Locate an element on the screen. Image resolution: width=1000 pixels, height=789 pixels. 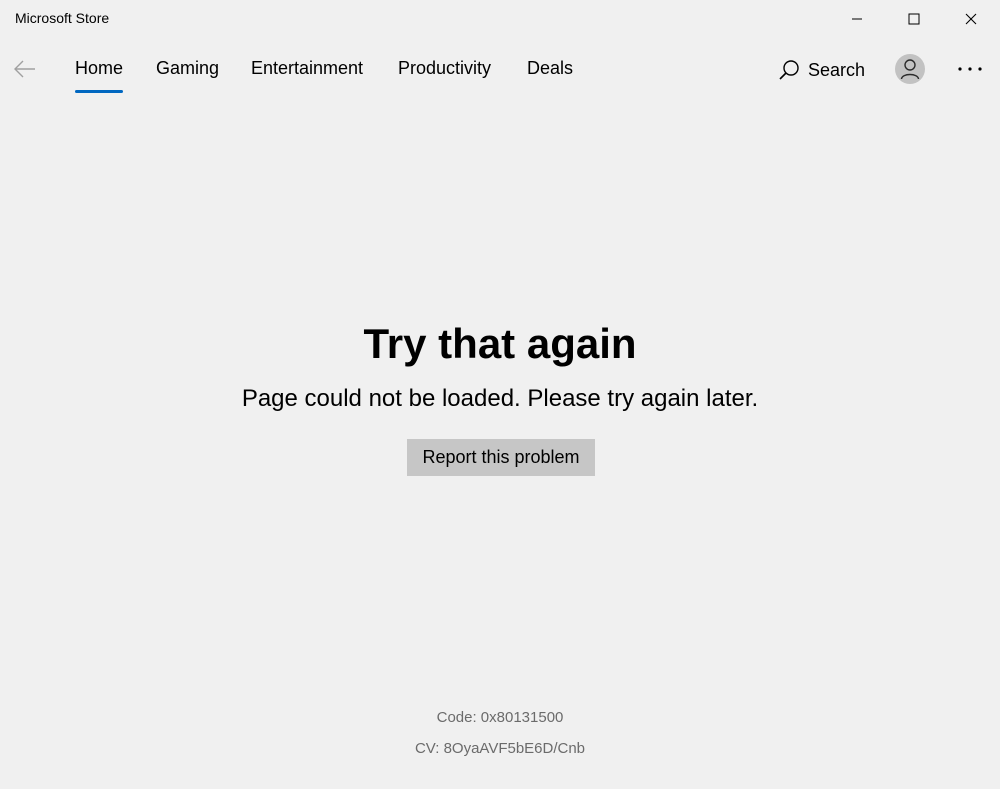
search-button: Search is located at coordinates (821, 70).